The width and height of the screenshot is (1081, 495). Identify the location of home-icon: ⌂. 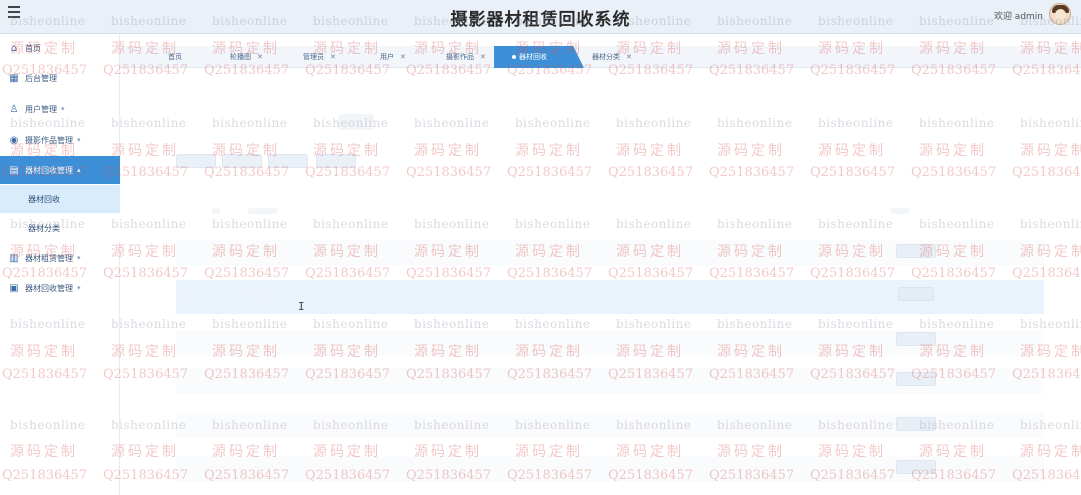
(14, 48).